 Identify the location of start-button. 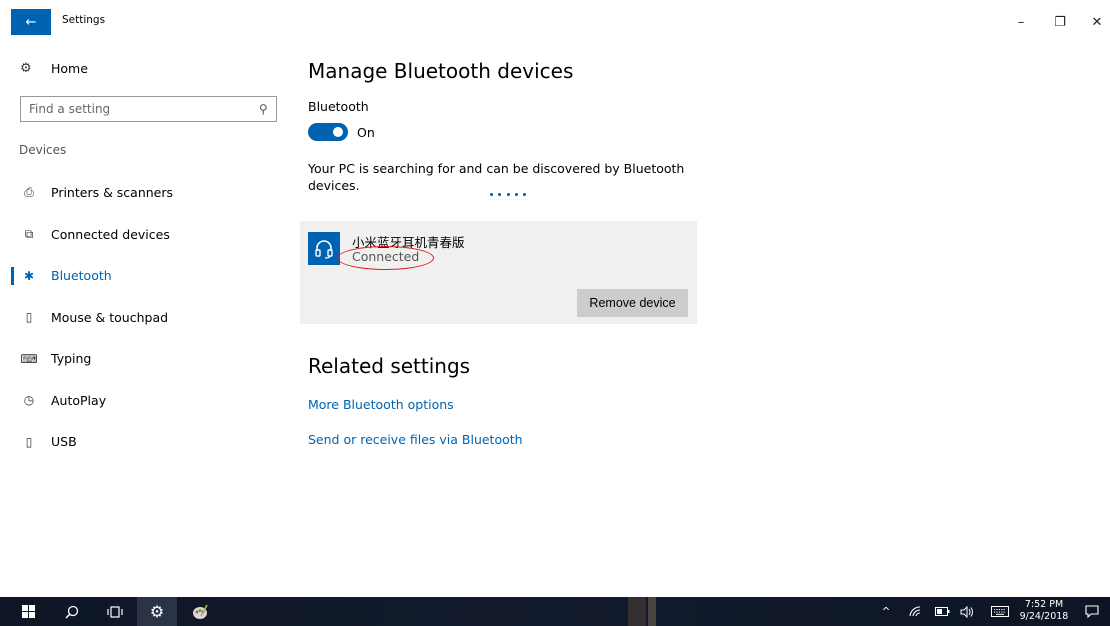
(28, 611).